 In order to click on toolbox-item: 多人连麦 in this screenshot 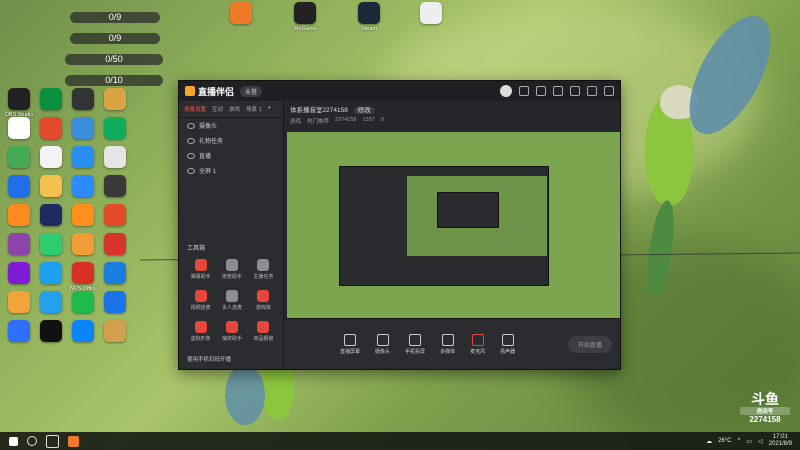, I will do `click(231, 300)`.